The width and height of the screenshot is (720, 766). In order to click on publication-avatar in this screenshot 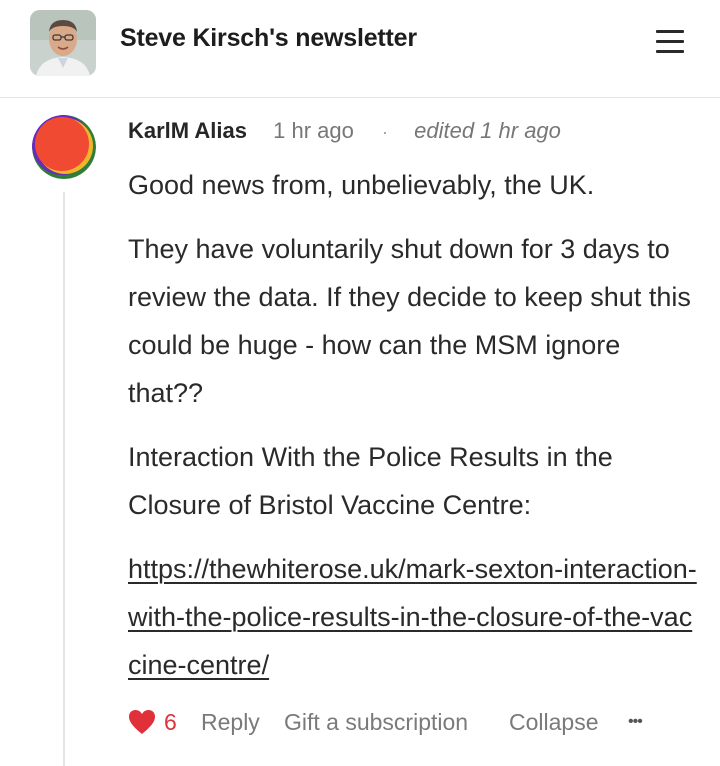, I will do `click(63, 43)`.